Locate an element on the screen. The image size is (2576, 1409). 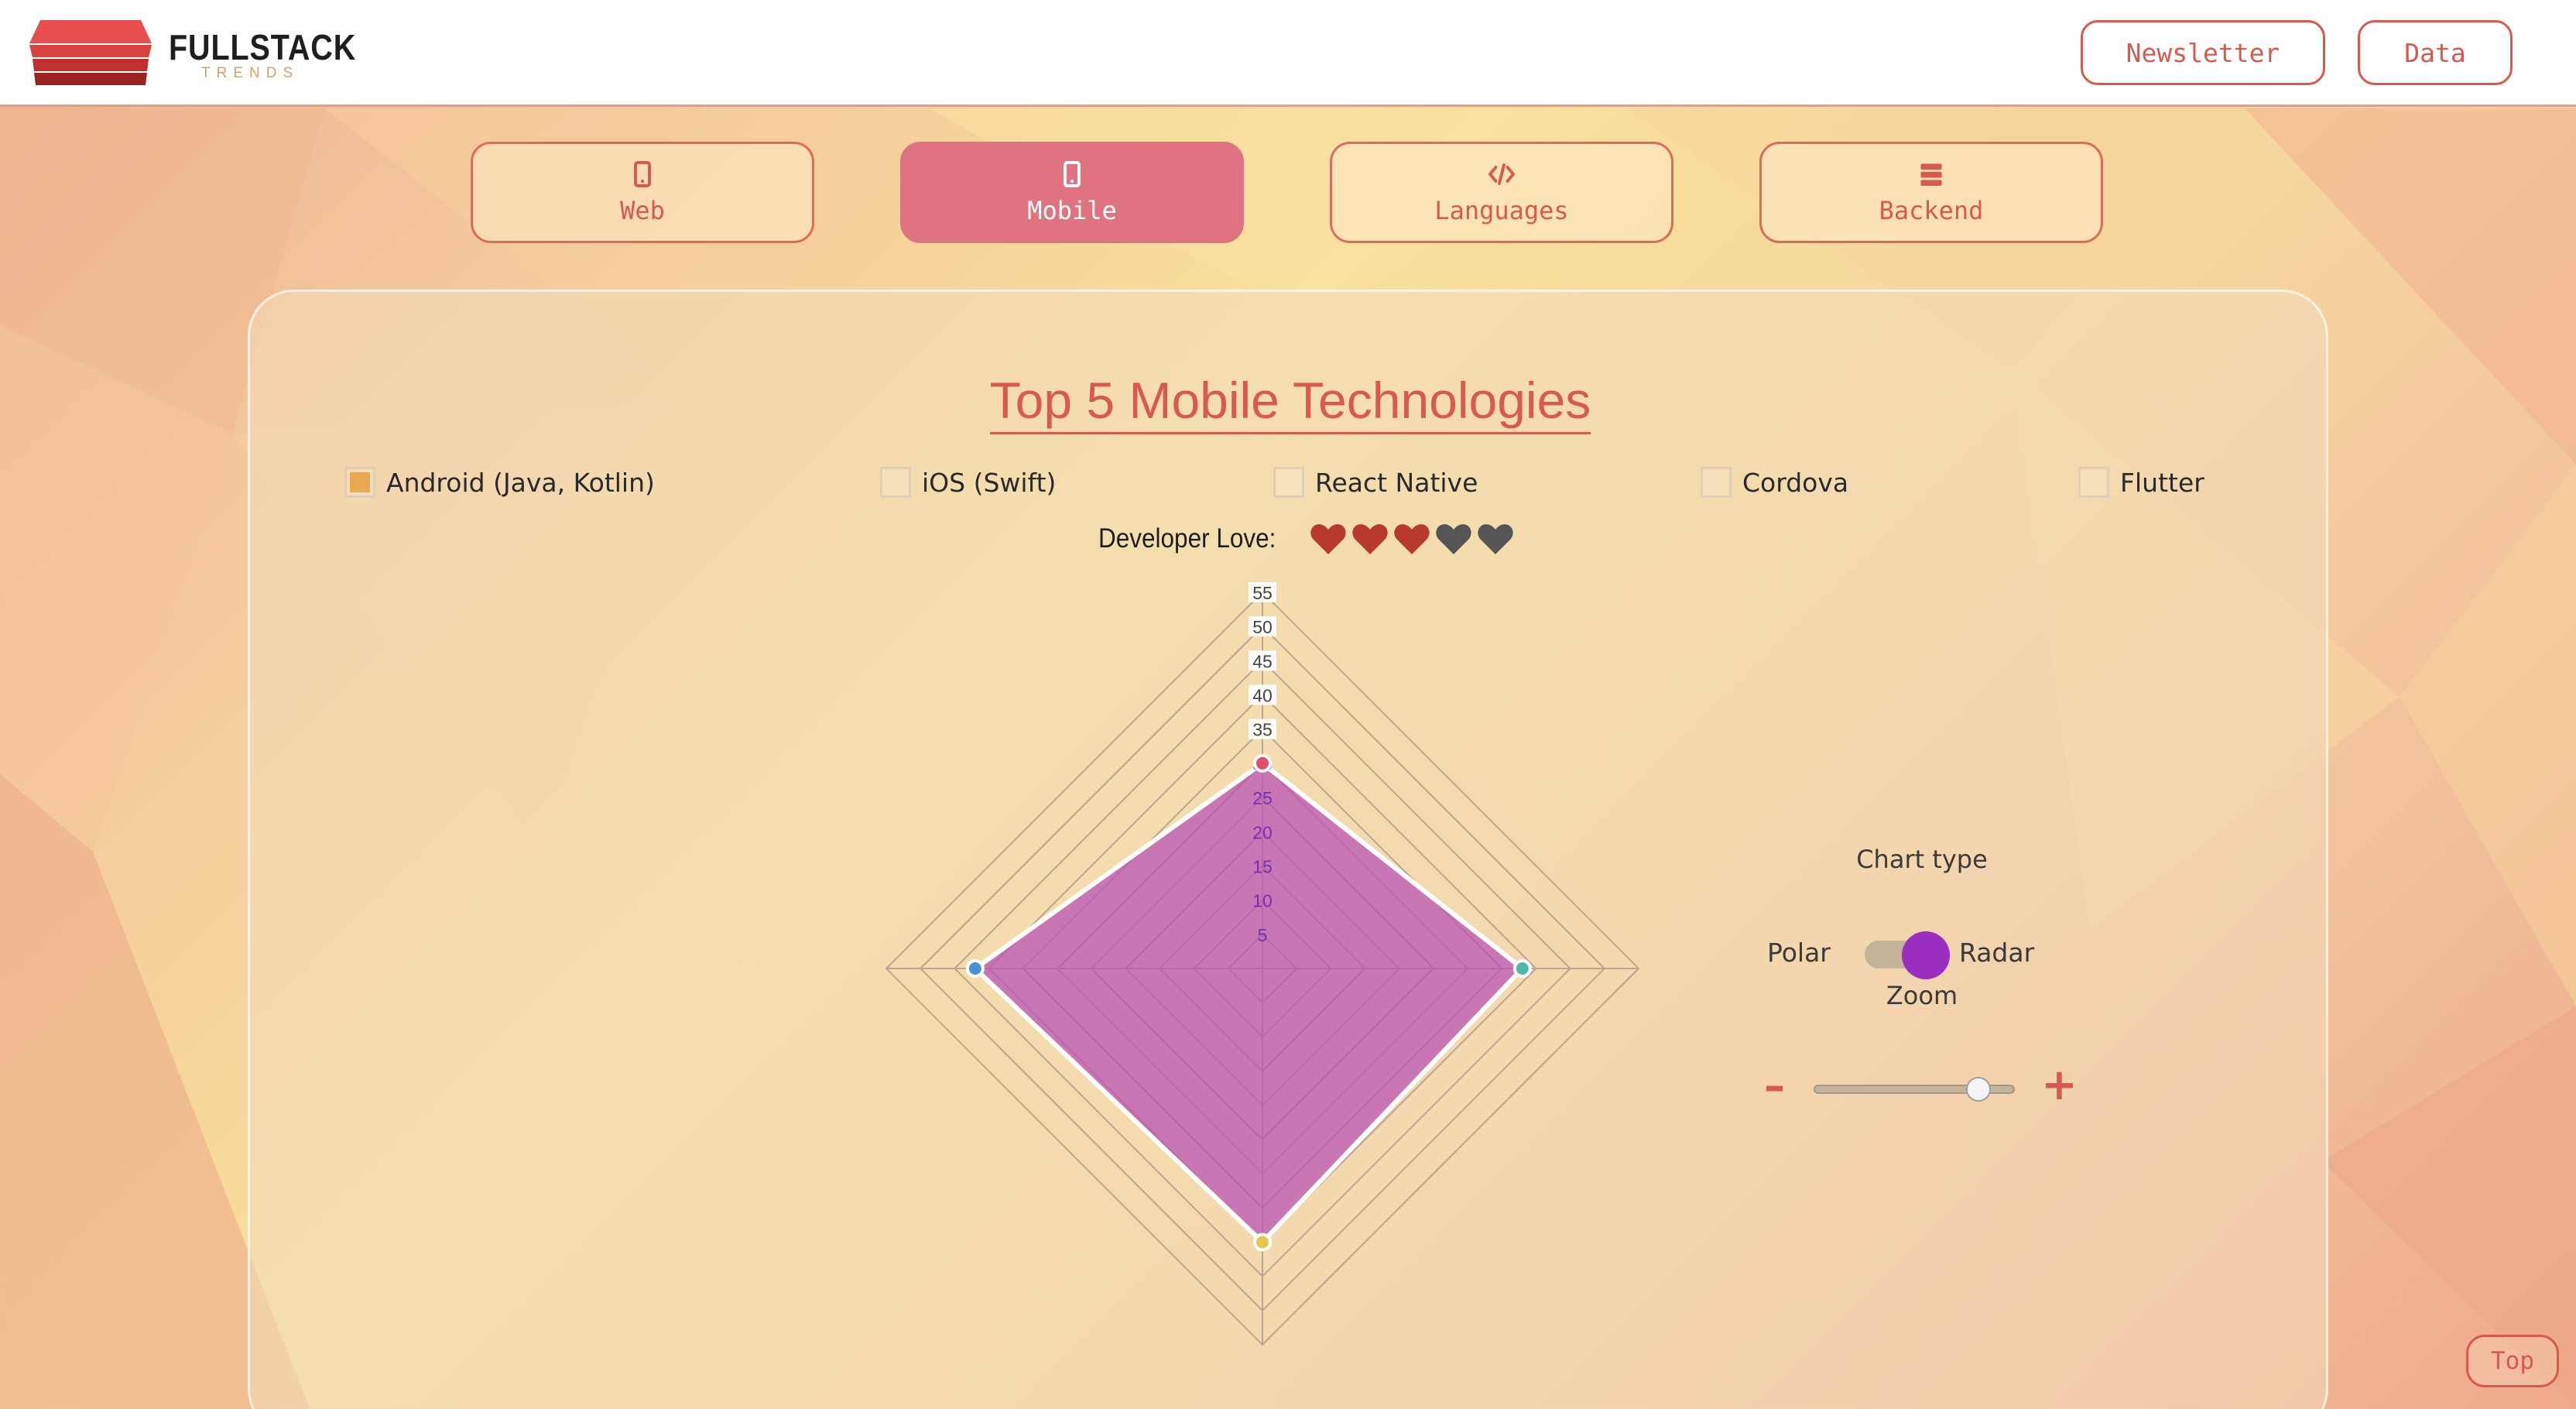
zoom-out-button: – is located at coordinates (1775, 1085).